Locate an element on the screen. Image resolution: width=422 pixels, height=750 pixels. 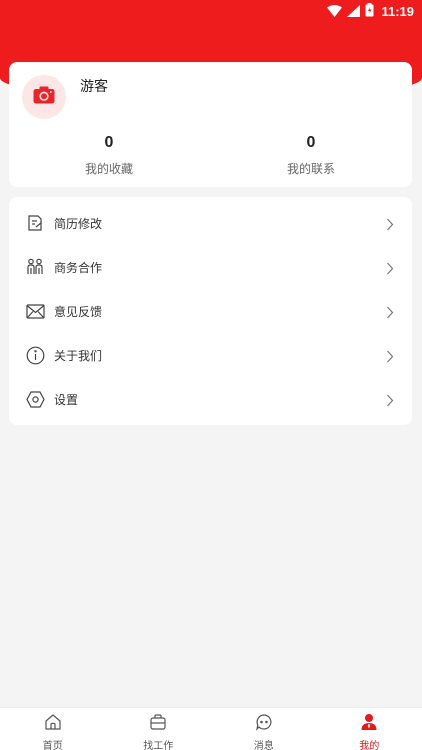
camera-icon is located at coordinates (44, 97).